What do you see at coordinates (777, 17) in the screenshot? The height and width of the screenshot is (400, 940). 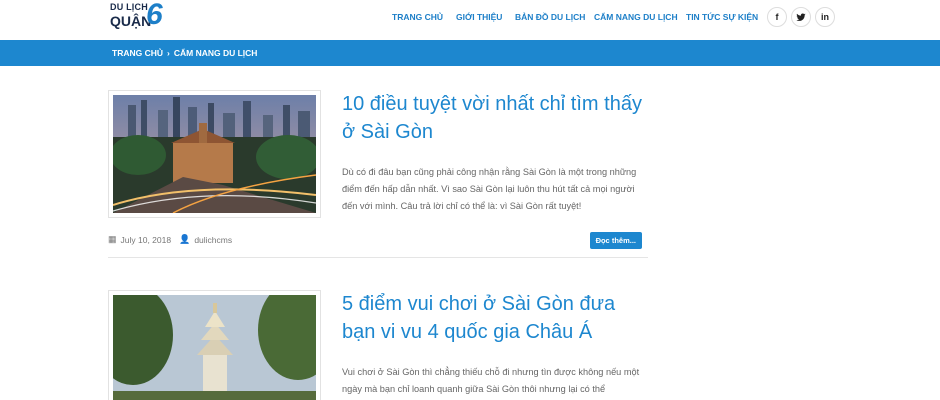 I see `facebook-icon: f` at bounding box center [777, 17].